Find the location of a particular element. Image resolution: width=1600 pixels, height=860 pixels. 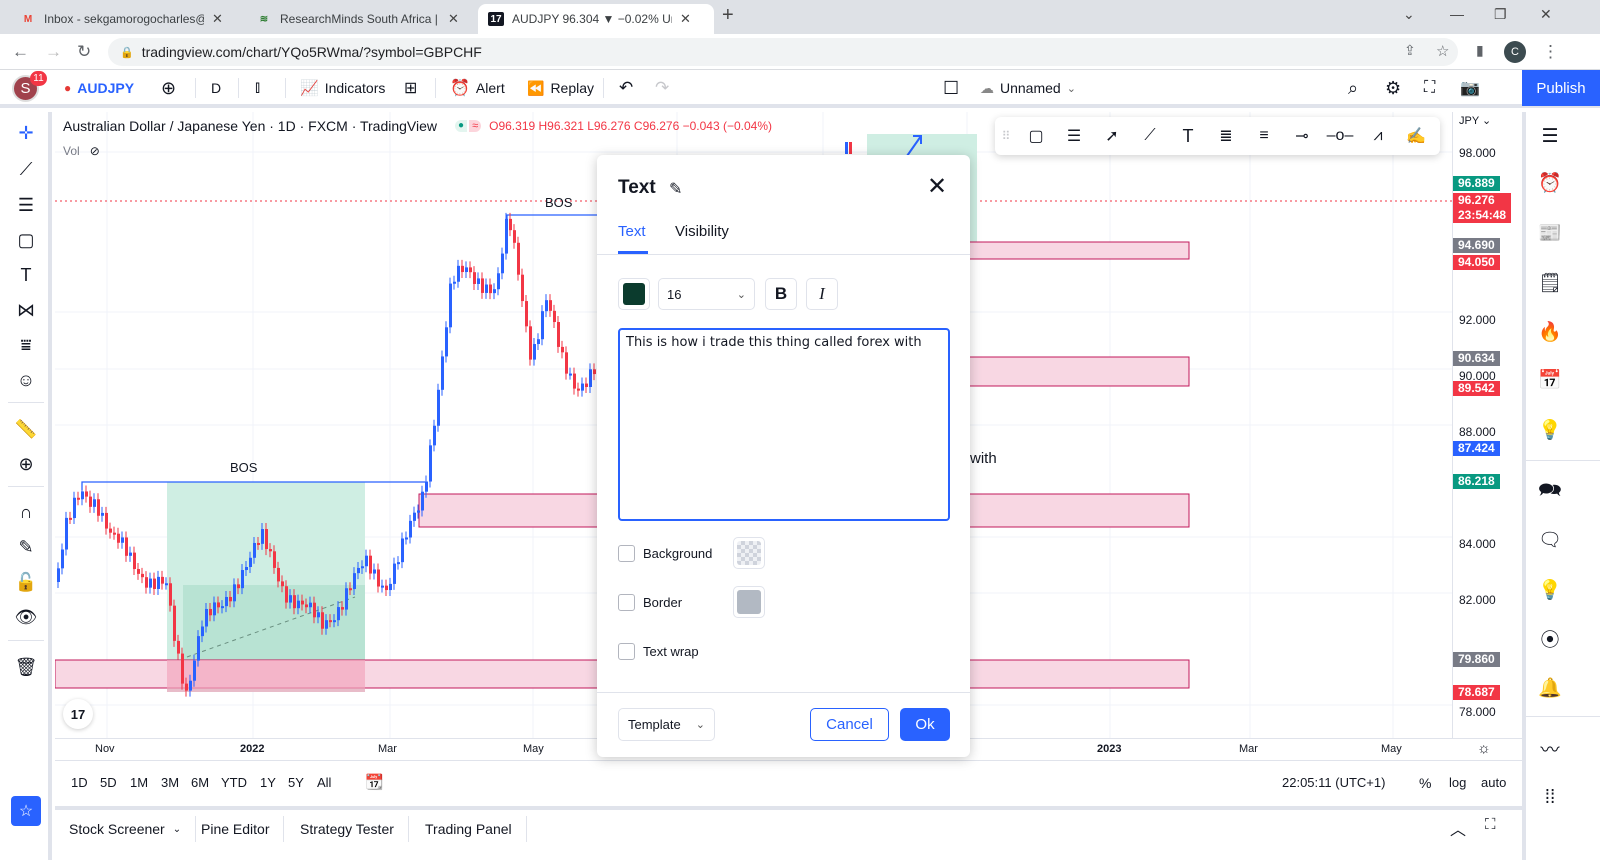

horizontal-ray-tool: ⊸ is located at coordinates (1302, 136).